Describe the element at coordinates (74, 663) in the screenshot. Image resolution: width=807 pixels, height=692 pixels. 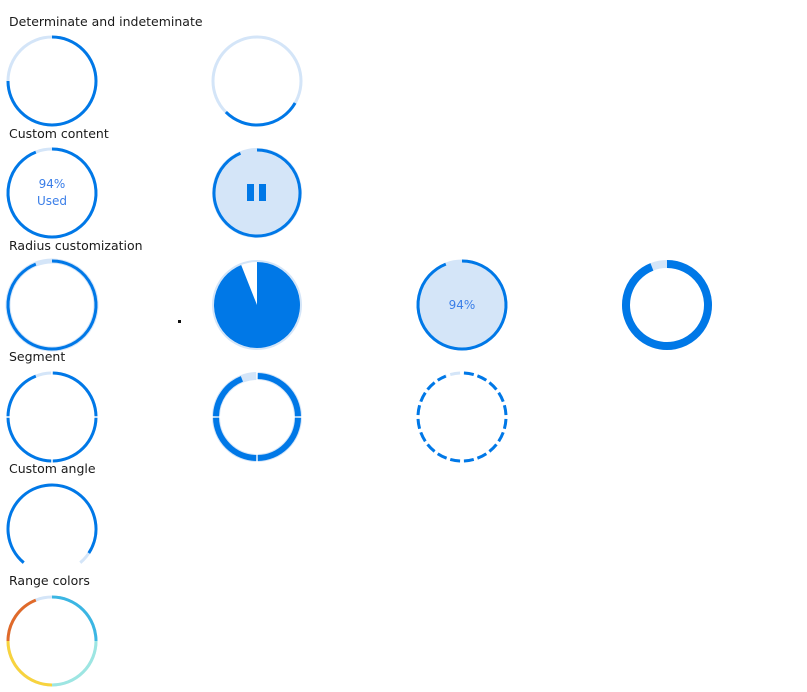
I see `range-arc-aqua` at that location.